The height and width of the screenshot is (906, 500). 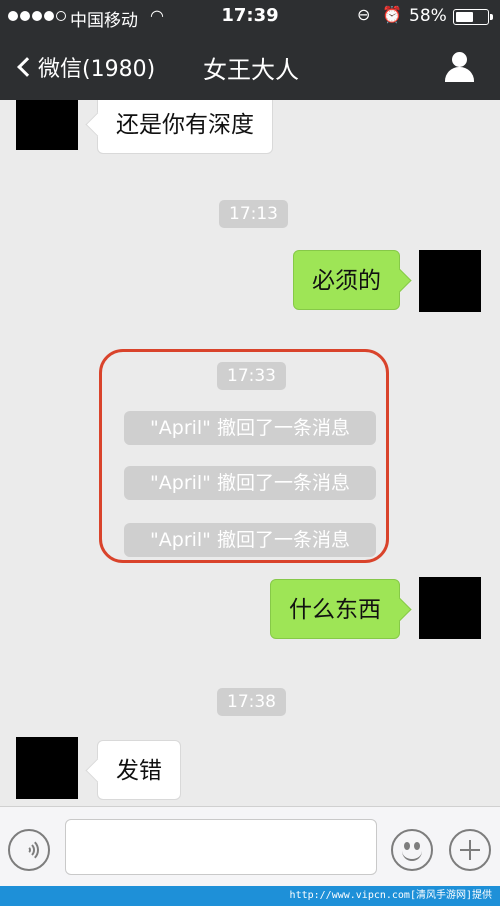 What do you see at coordinates (464, 17) in the screenshot?
I see `battery-level` at bounding box center [464, 17].